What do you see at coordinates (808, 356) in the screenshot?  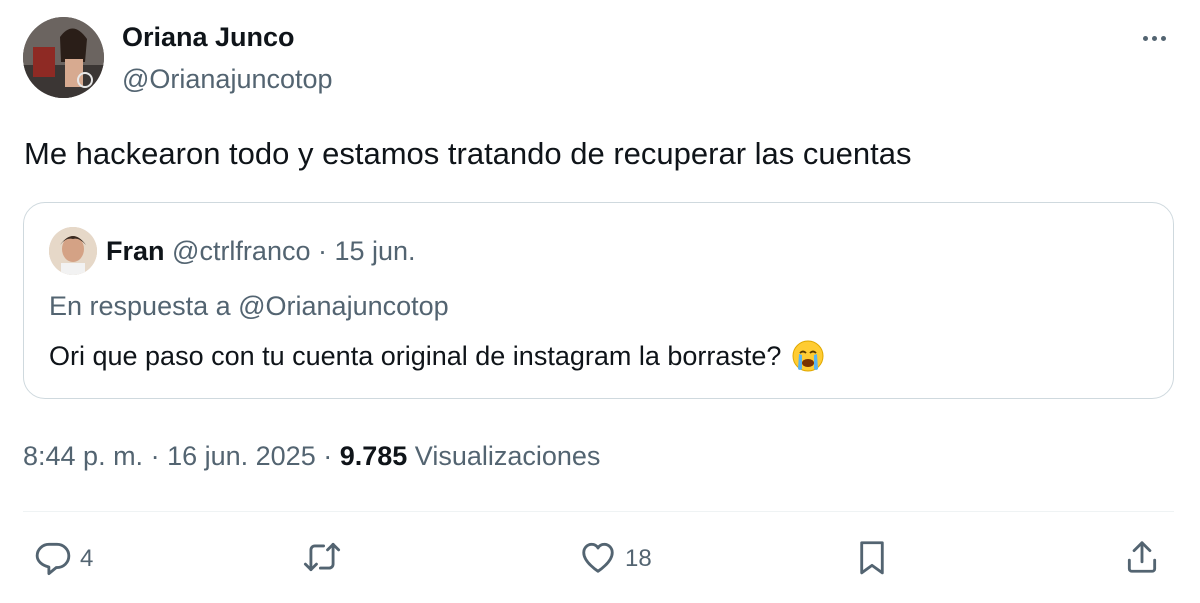 I see `crying-face-icon` at bounding box center [808, 356].